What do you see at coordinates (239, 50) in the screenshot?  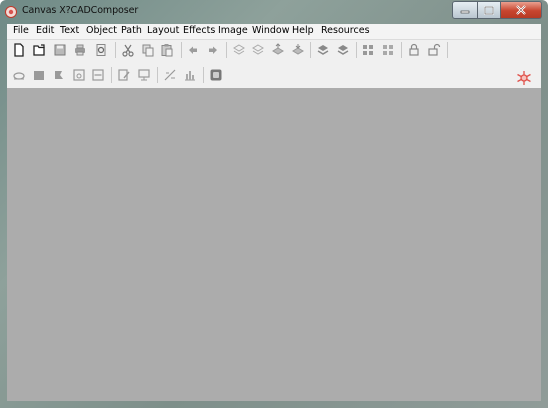 I see `layer-up-icon` at bounding box center [239, 50].